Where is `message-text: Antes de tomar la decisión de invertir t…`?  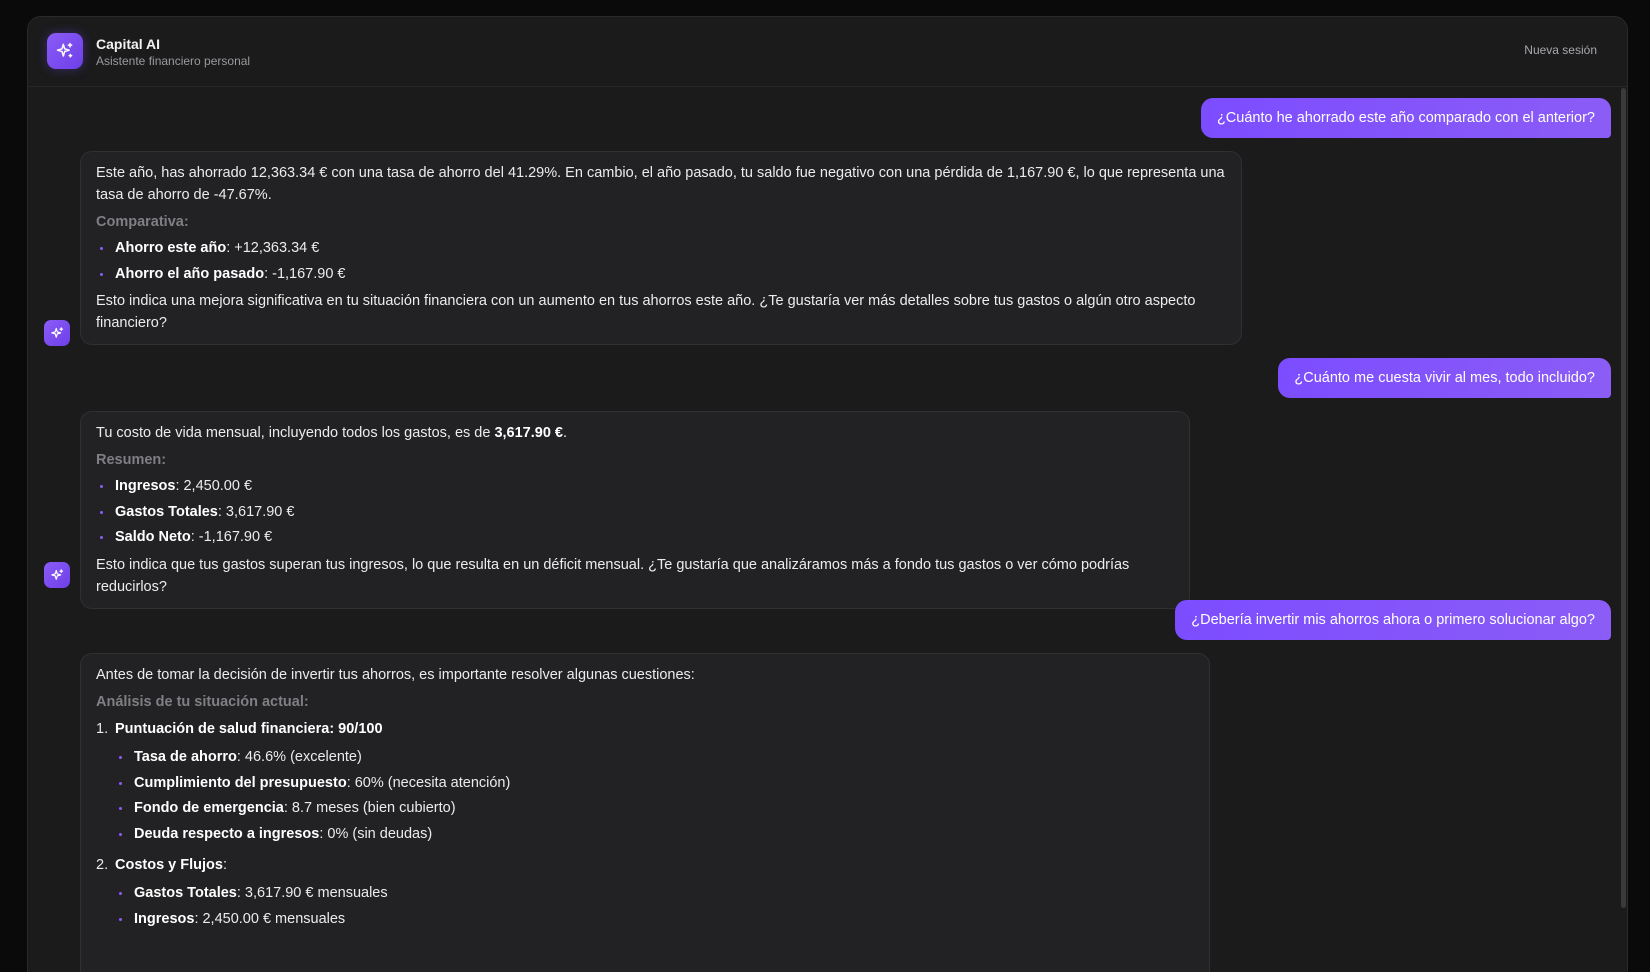 message-text: Antes de tomar la decisión de invertir t… is located at coordinates (395, 675).